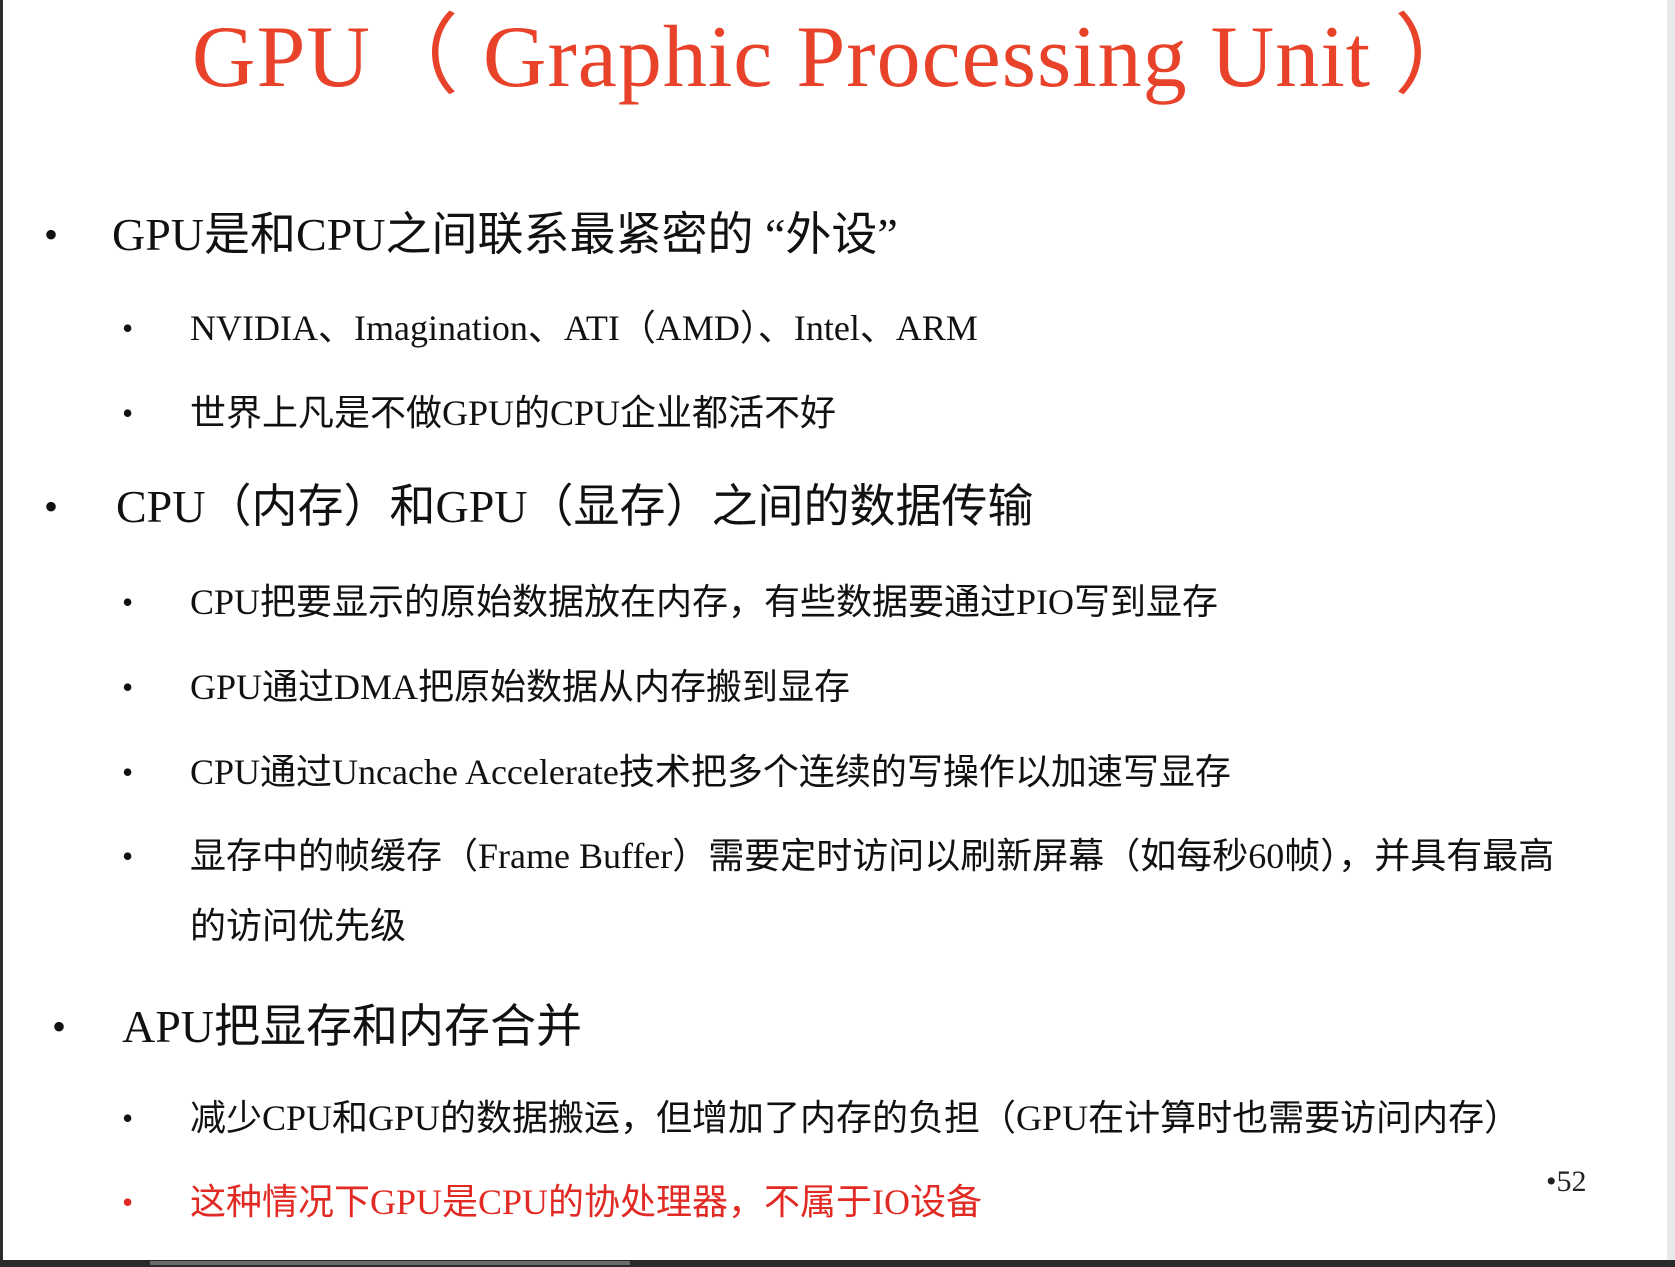  Describe the element at coordinates (704, 602) in the screenshot. I see `list-item-pio: CPU把要显示的原始数据放在内存，有些数据要通过PIO写到显存` at that location.